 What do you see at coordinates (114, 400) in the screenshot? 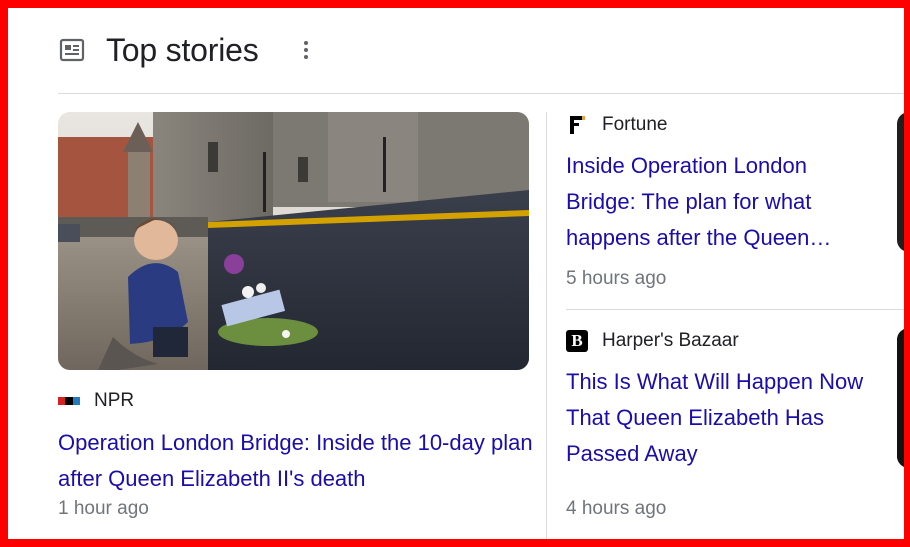
I see `source-name: NPR` at bounding box center [114, 400].